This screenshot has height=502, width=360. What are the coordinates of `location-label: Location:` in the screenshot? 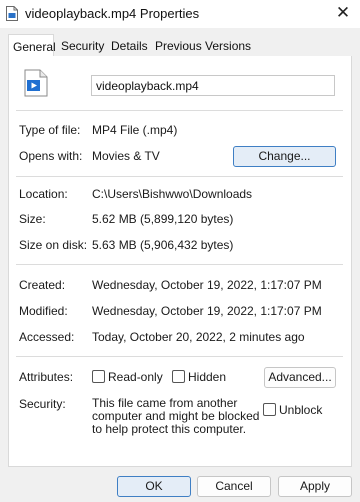 It's located at (43, 194).